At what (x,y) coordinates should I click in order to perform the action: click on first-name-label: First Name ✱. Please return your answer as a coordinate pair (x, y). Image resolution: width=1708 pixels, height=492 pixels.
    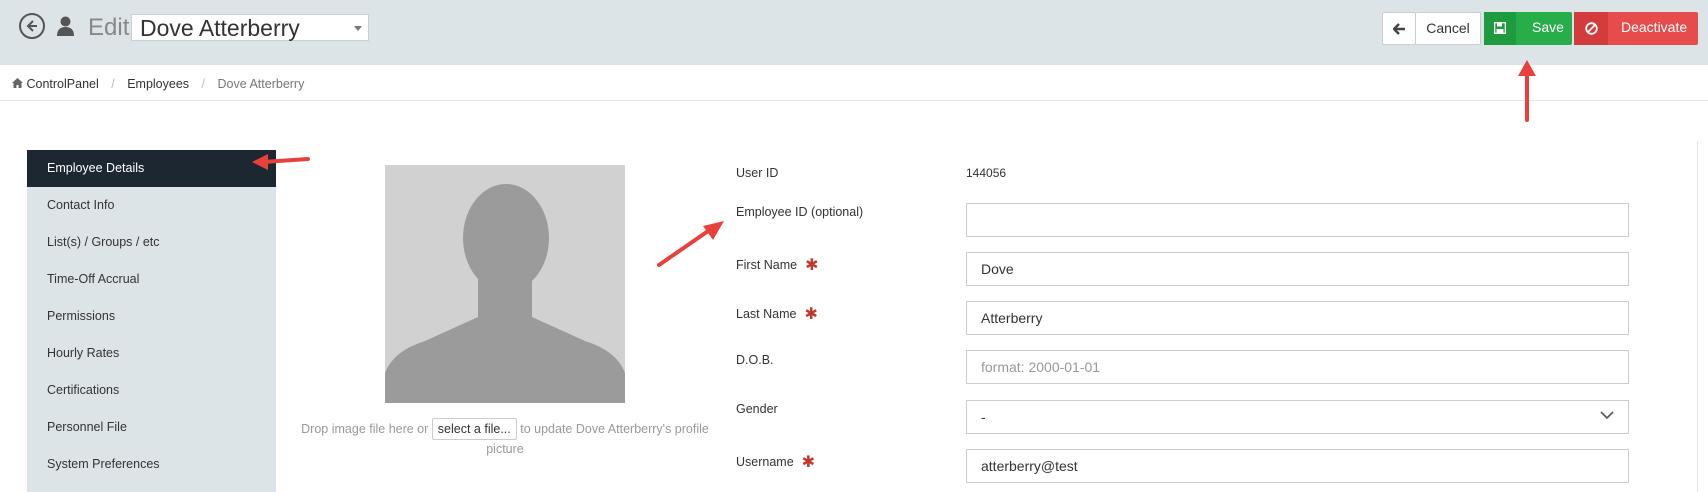
    Looking at the image, I should click on (777, 264).